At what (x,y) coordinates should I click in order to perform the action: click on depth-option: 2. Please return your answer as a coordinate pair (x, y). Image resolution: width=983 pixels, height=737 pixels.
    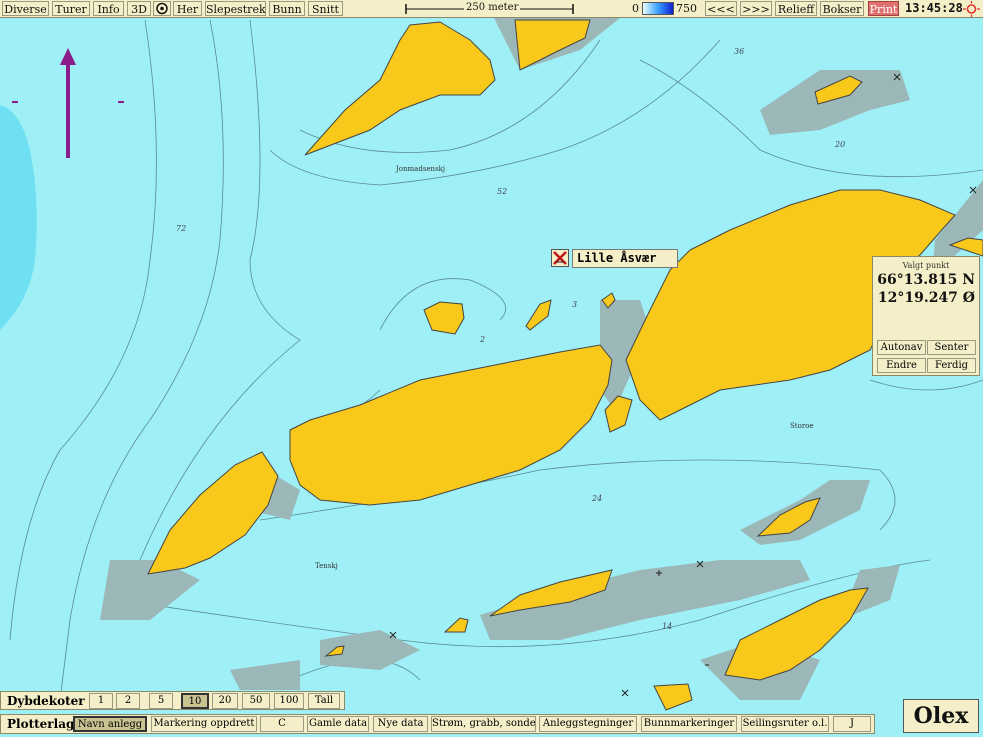
    Looking at the image, I should click on (128, 701).